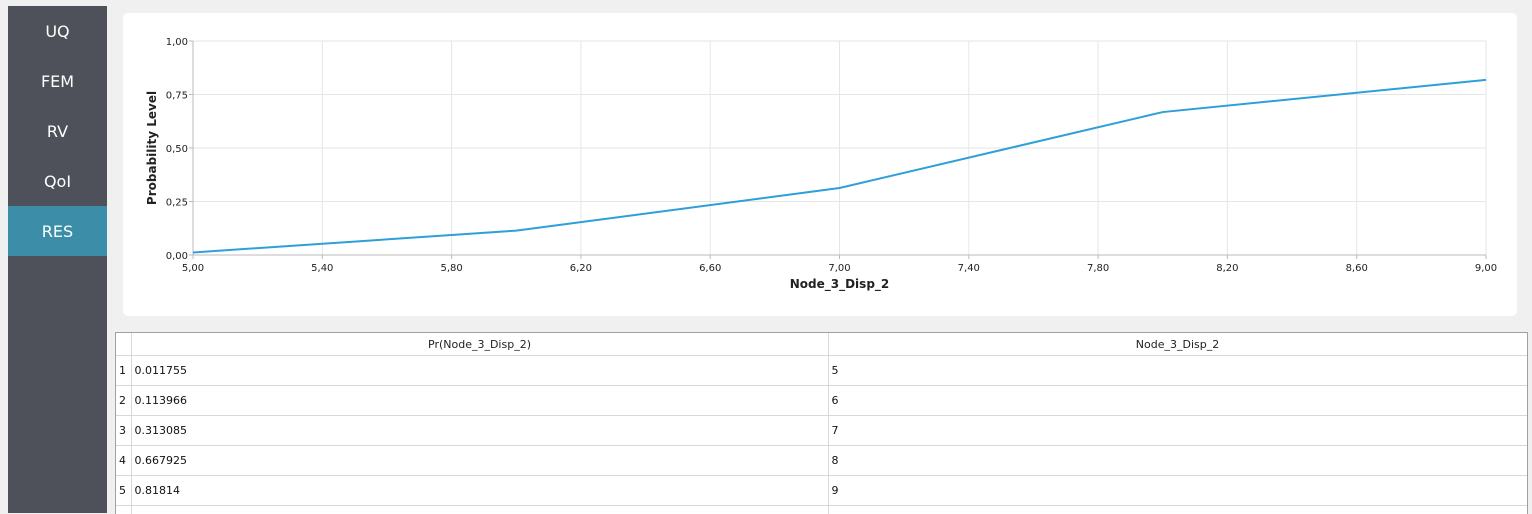 The height and width of the screenshot is (514, 1532). I want to click on x-axis-title: Node_3_Disp_2, so click(840, 284).